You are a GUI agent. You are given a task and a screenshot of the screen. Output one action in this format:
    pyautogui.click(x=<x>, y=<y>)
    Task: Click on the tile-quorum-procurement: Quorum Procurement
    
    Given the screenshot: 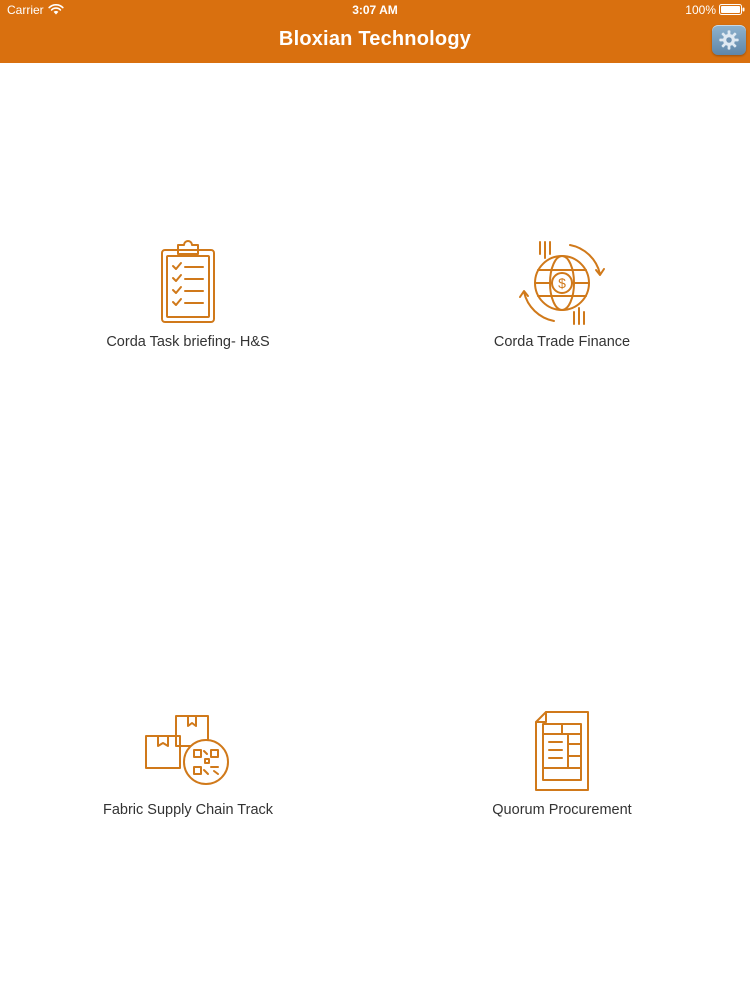 What is the action you would take?
    pyautogui.click(x=562, y=771)
    